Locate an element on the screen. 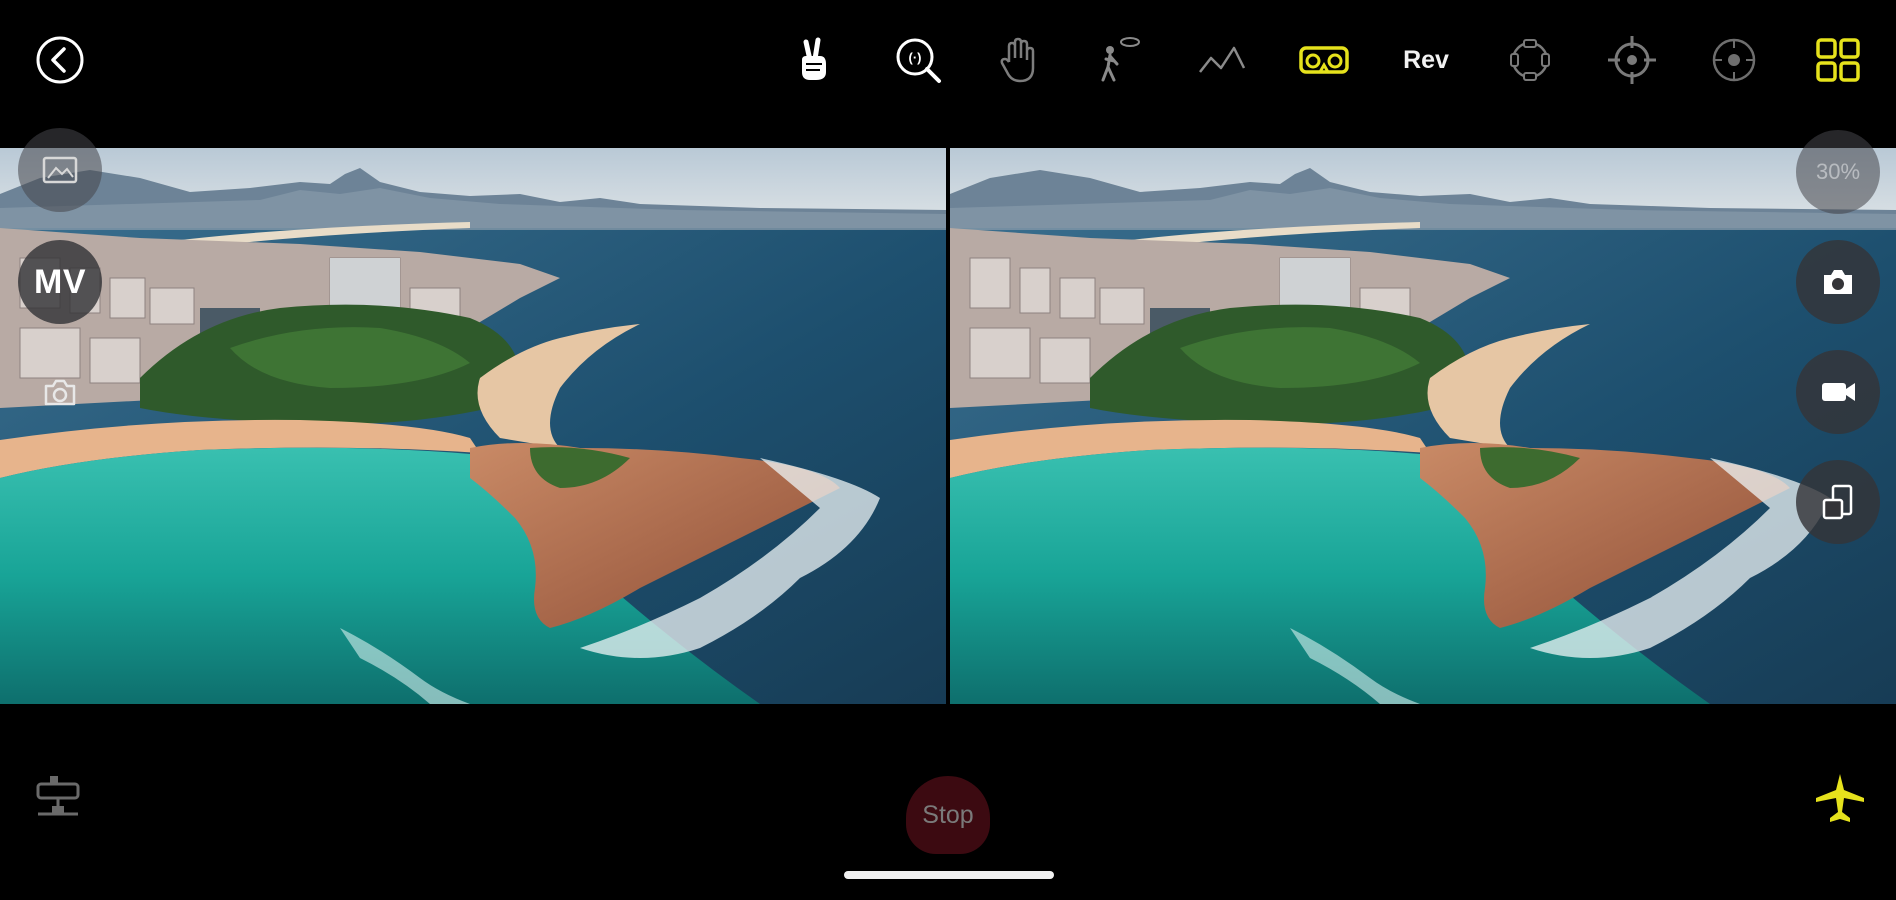 The height and width of the screenshot is (900, 1896). rotation-button is located at coordinates (1530, 60).